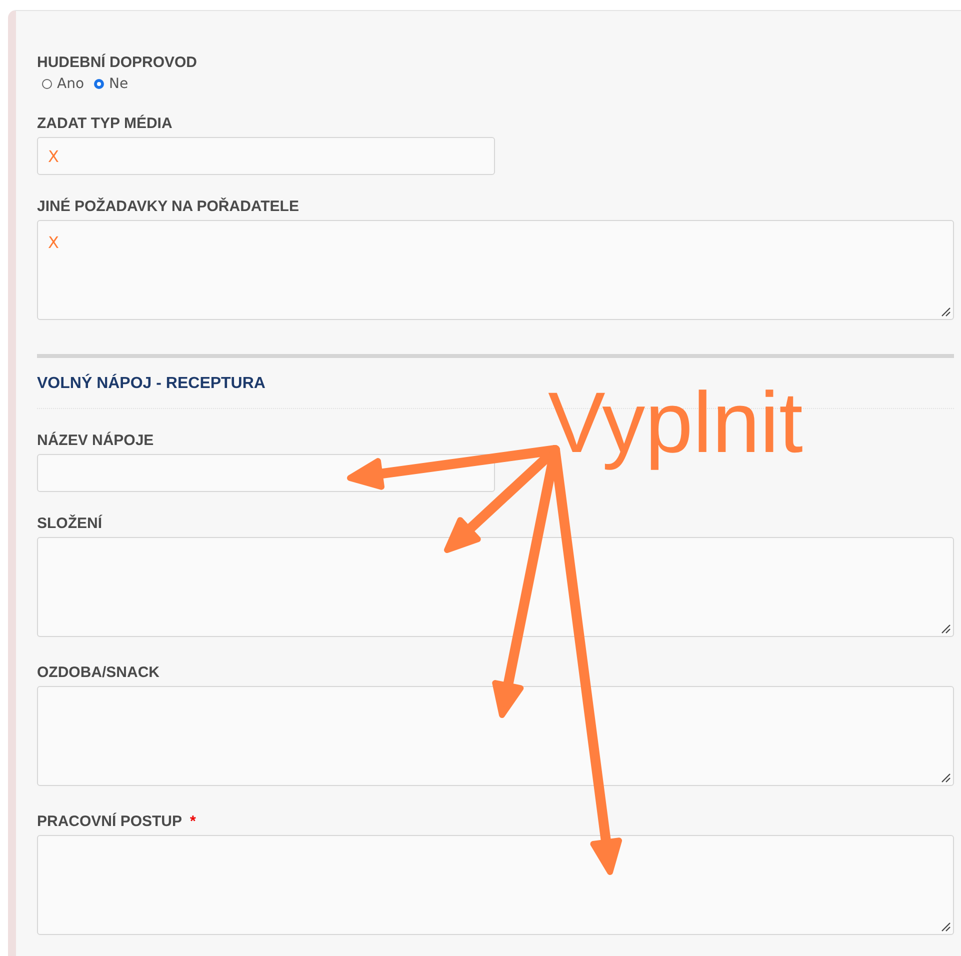  I want to click on field-label: OZDOBA/SNACK, so click(98, 673).